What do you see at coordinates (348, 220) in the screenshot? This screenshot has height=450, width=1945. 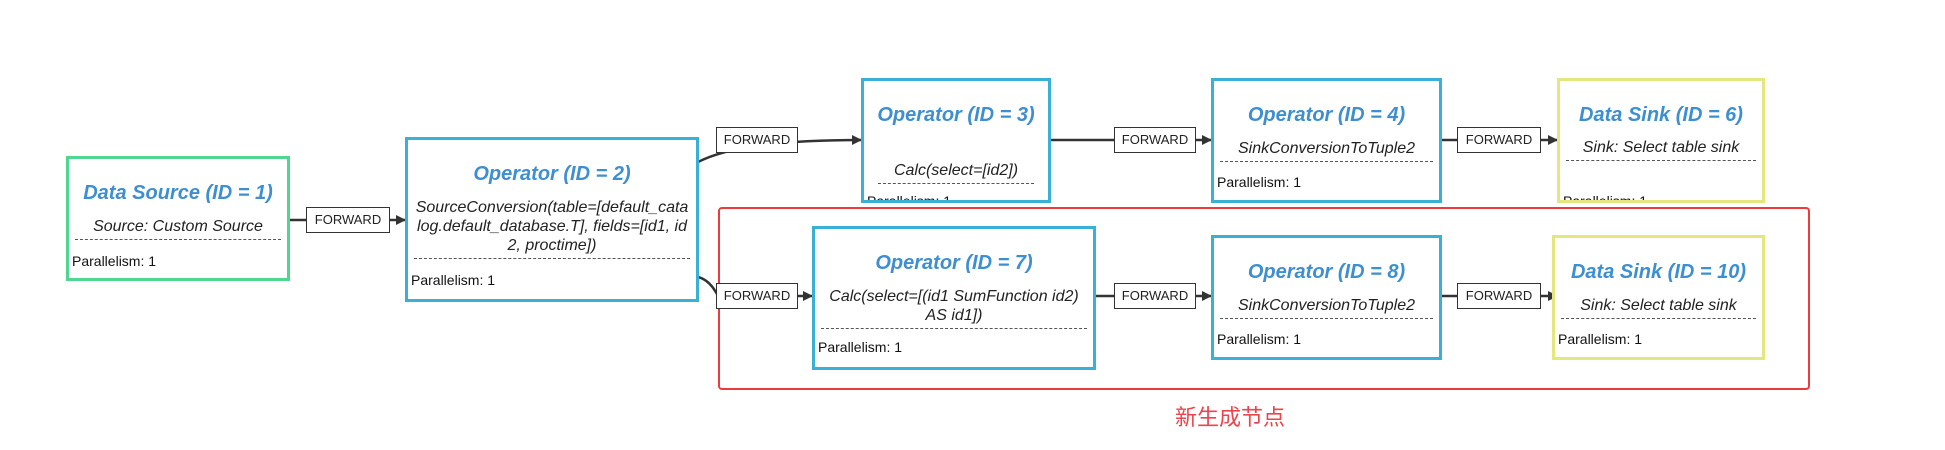 I see `edge-label-1-2: FORWARD` at bounding box center [348, 220].